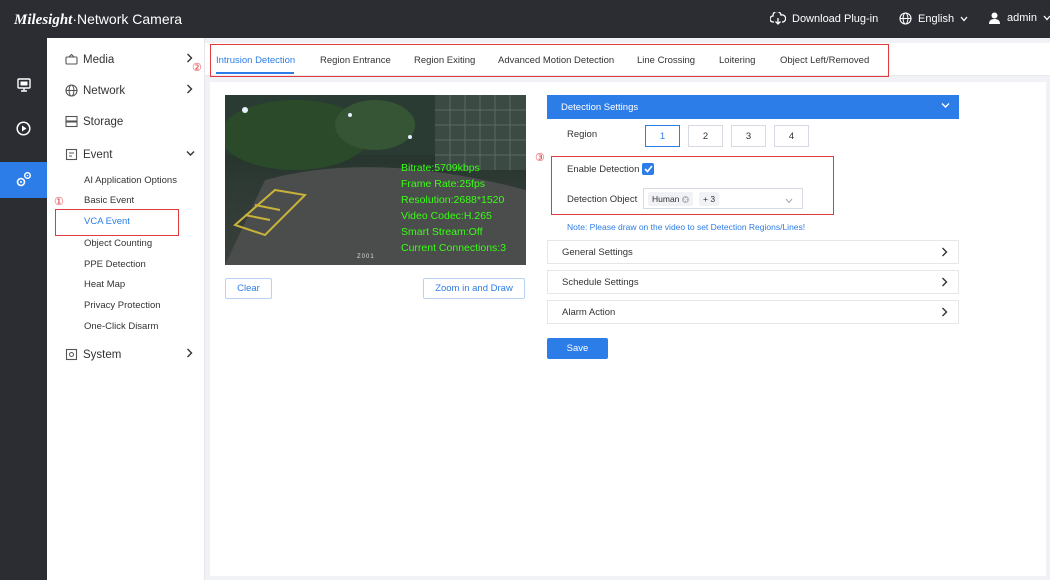 The height and width of the screenshot is (580, 1050). I want to click on annotation-marker-3: ③, so click(540, 158).